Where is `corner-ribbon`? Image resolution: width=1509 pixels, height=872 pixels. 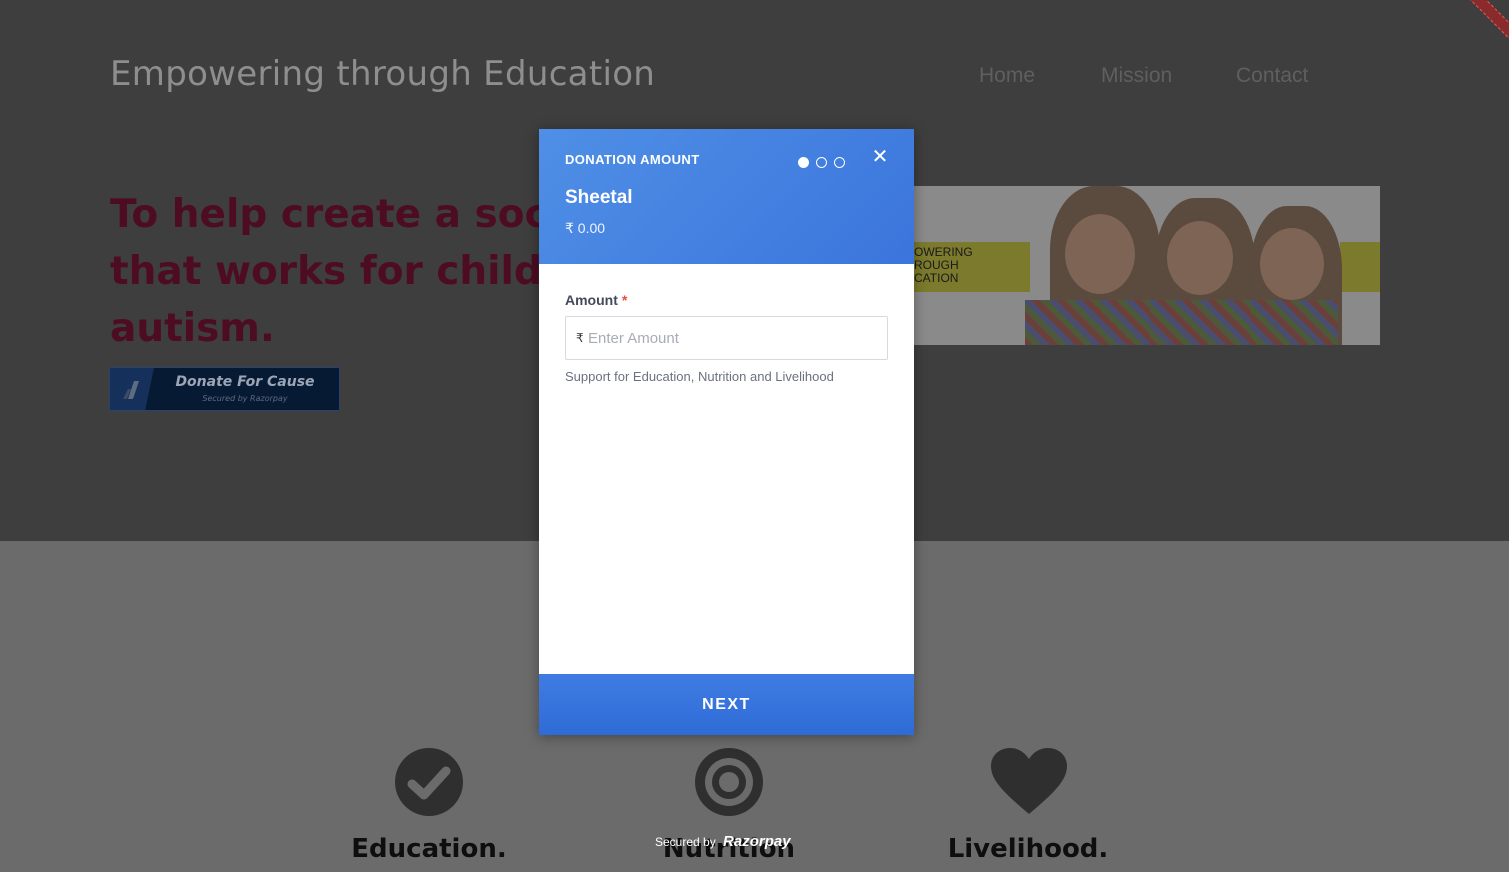 corner-ribbon is located at coordinates (1489, 20).